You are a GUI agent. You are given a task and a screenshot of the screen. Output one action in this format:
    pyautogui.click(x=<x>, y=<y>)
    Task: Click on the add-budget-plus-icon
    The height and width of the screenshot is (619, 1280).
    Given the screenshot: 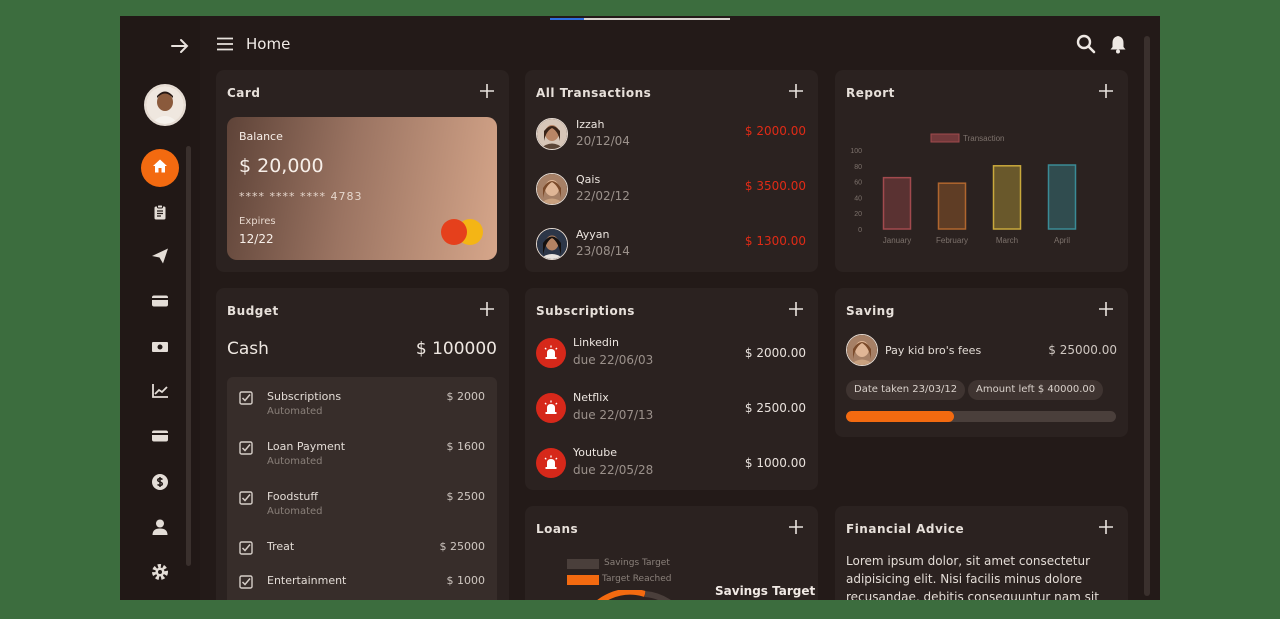 What is the action you would take?
    pyautogui.click(x=487, y=309)
    